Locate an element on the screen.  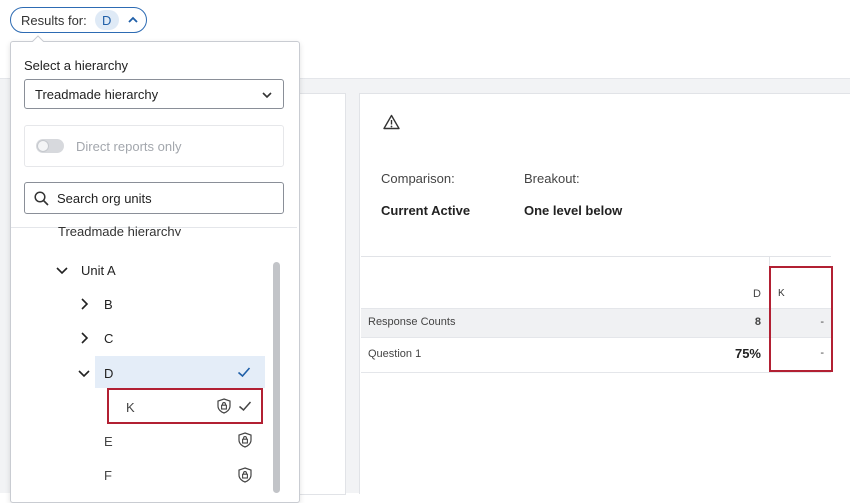
warning-icon is located at coordinates (391, 122).